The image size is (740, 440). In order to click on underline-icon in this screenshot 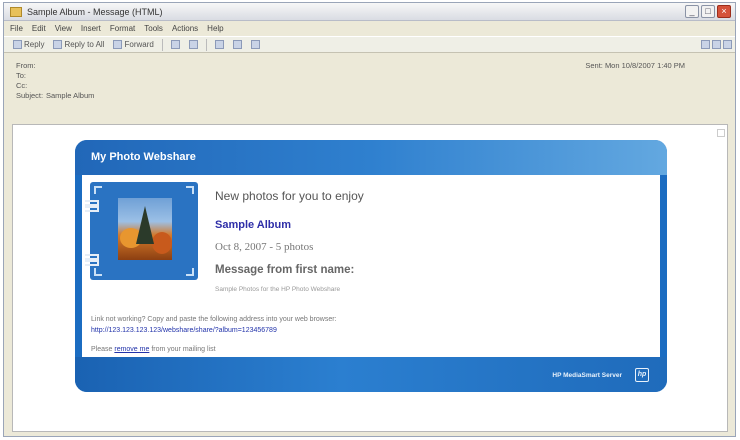, I will do `click(727, 44)`.